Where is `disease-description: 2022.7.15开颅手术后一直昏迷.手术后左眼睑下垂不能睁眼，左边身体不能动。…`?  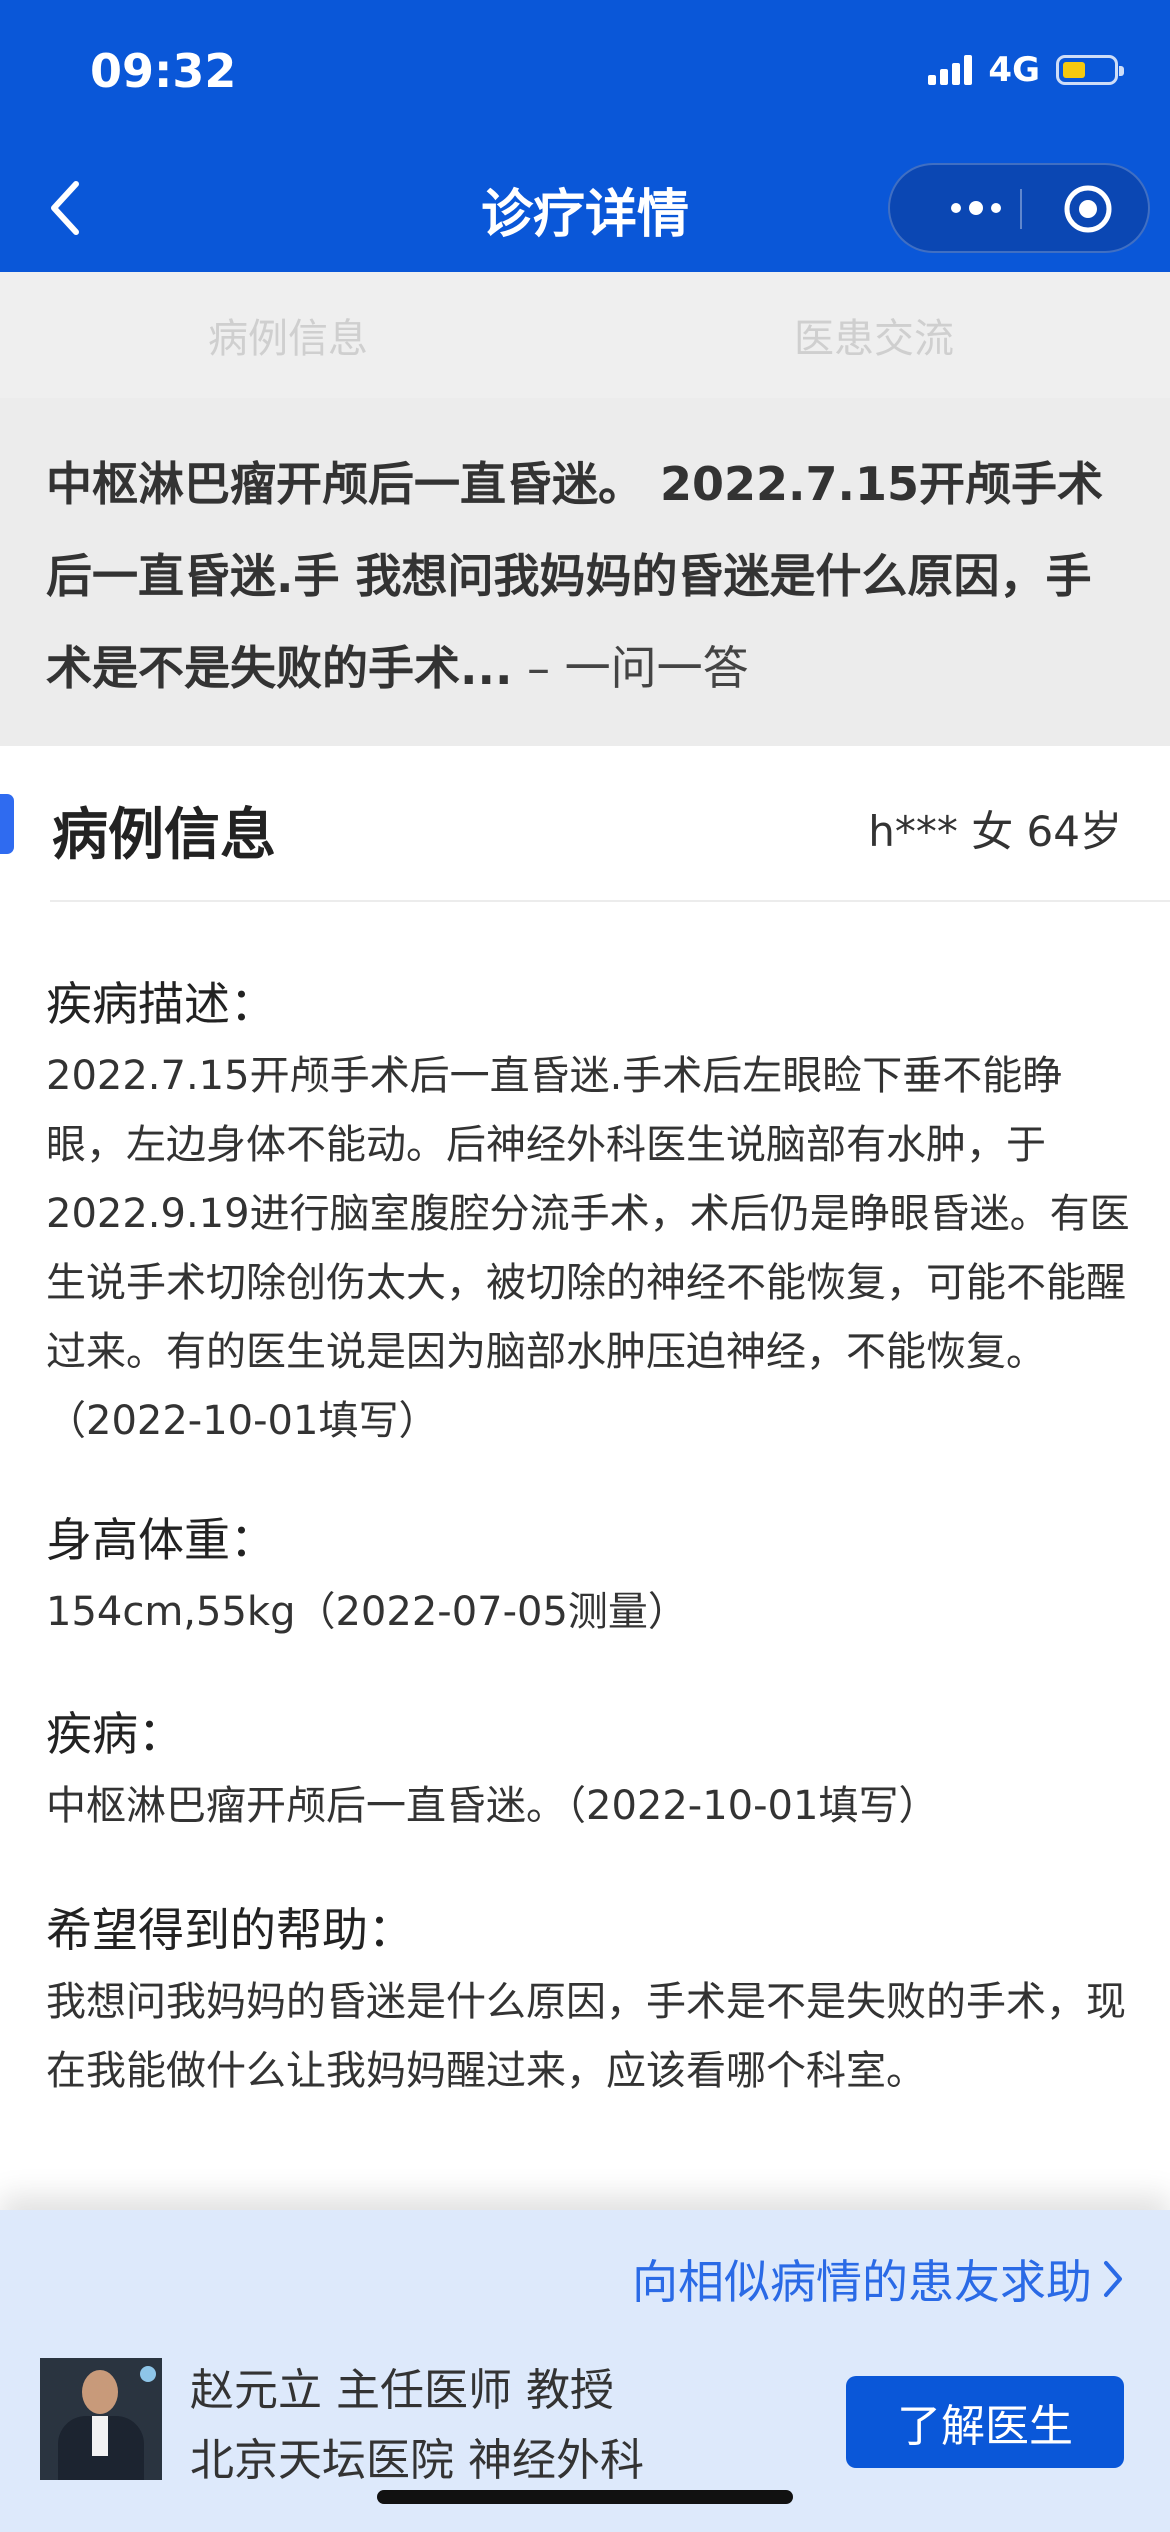 disease-description: 2022.7.15开颅手术后一直昏迷.手术后左眼睑下垂不能睁眼，左边身体不能动。… is located at coordinates (588, 1248).